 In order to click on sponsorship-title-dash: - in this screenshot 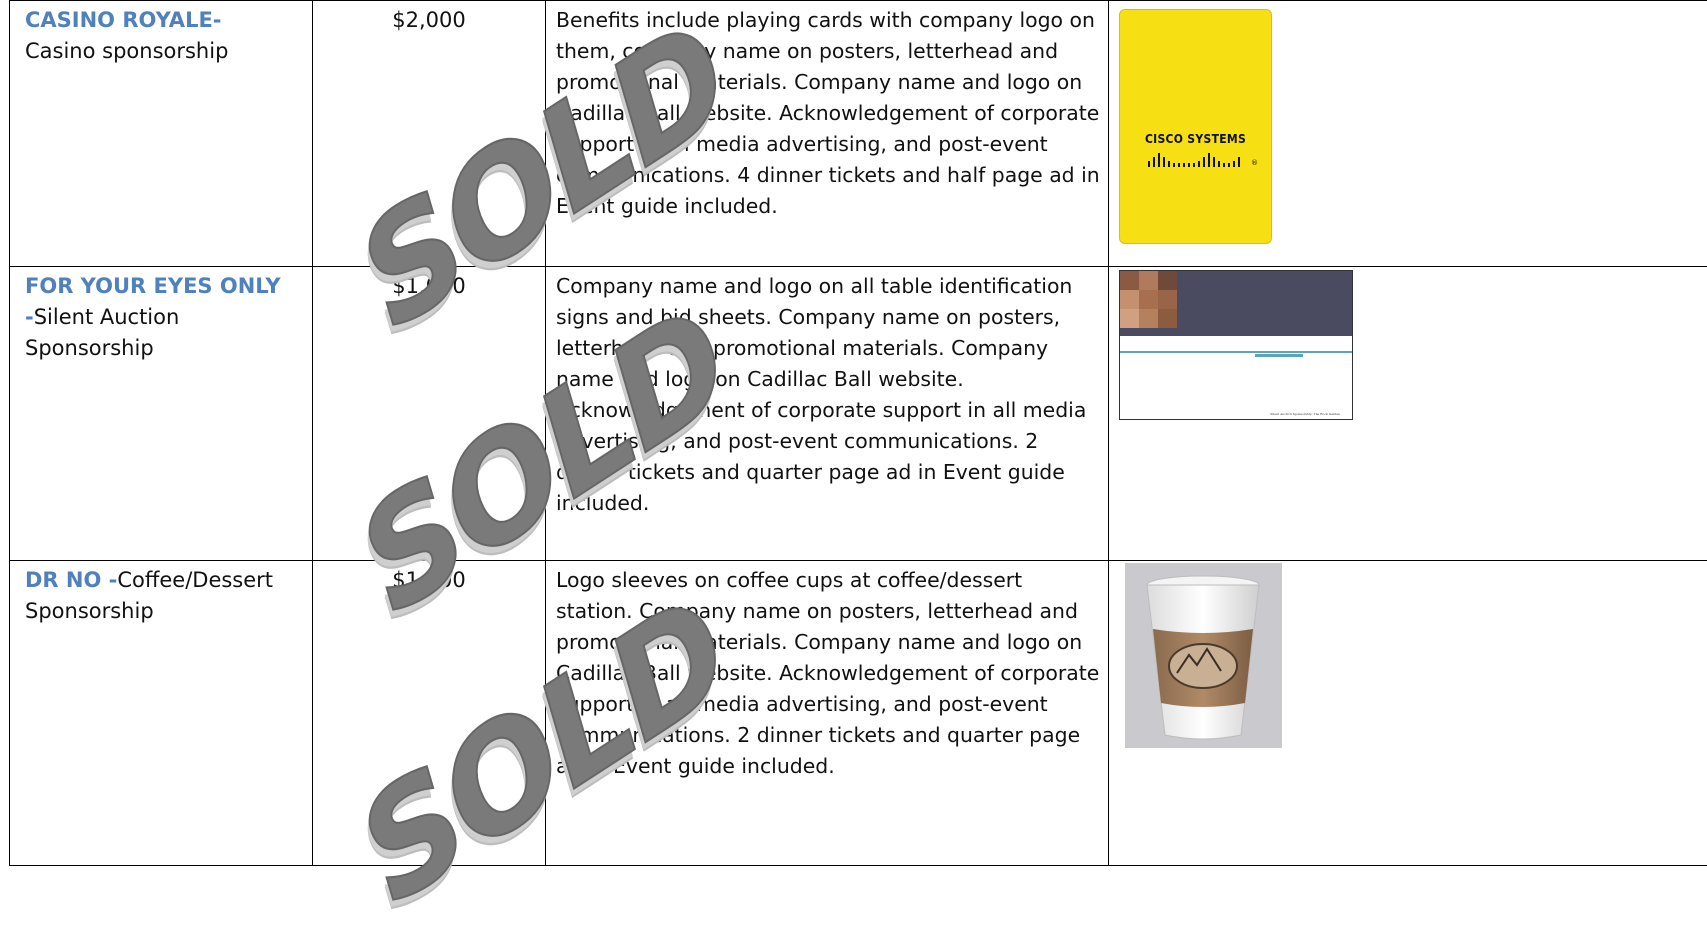, I will do `click(29, 317)`.